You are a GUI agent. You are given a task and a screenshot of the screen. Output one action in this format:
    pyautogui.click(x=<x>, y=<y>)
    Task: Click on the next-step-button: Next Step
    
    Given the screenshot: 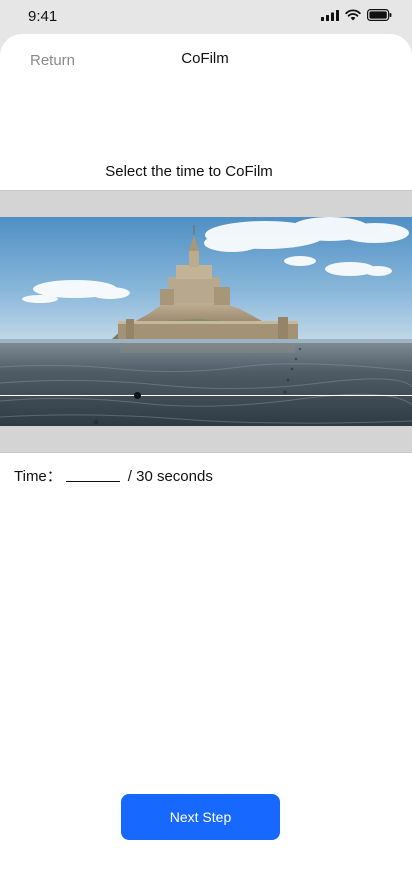 What is the action you would take?
    pyautogui.click(x=200, y=817)
    